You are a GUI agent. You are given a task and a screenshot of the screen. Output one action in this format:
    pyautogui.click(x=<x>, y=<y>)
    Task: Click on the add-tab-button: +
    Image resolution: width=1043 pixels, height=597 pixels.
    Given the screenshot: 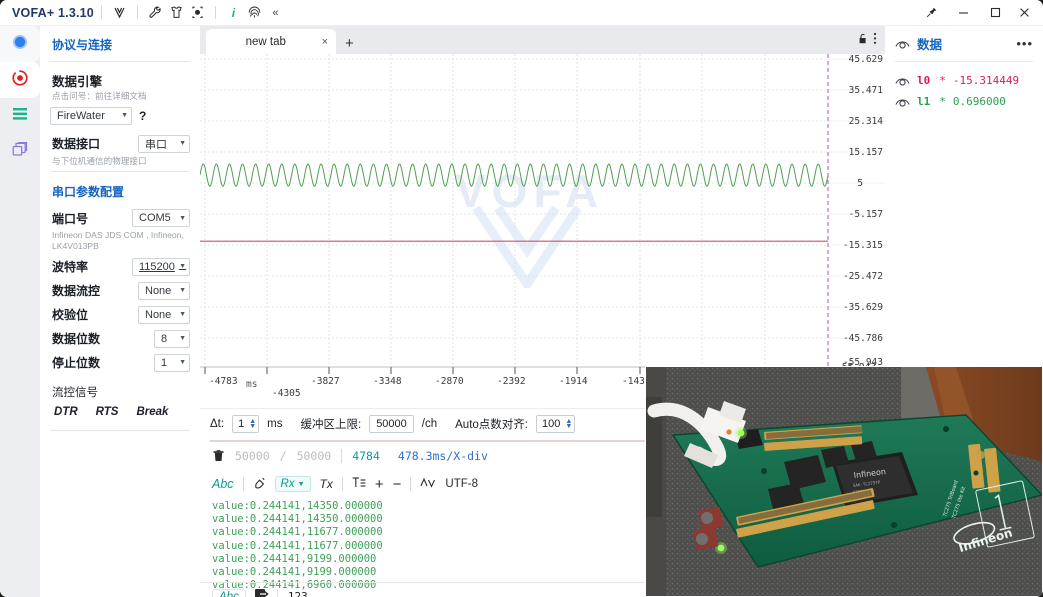 What is the action you would take?
    pyautogui.click(x=349, y=44)
    